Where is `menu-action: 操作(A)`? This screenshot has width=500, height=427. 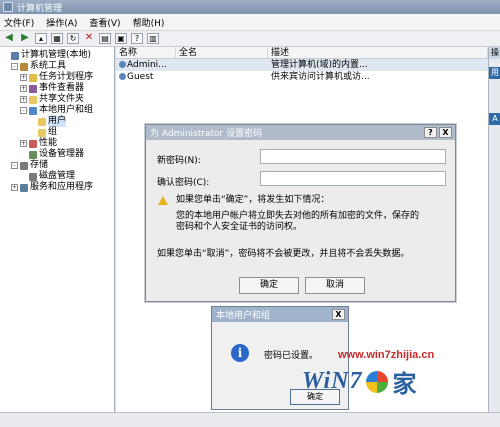
menu-action: 操作(A) is located at coordinates (61, 22).